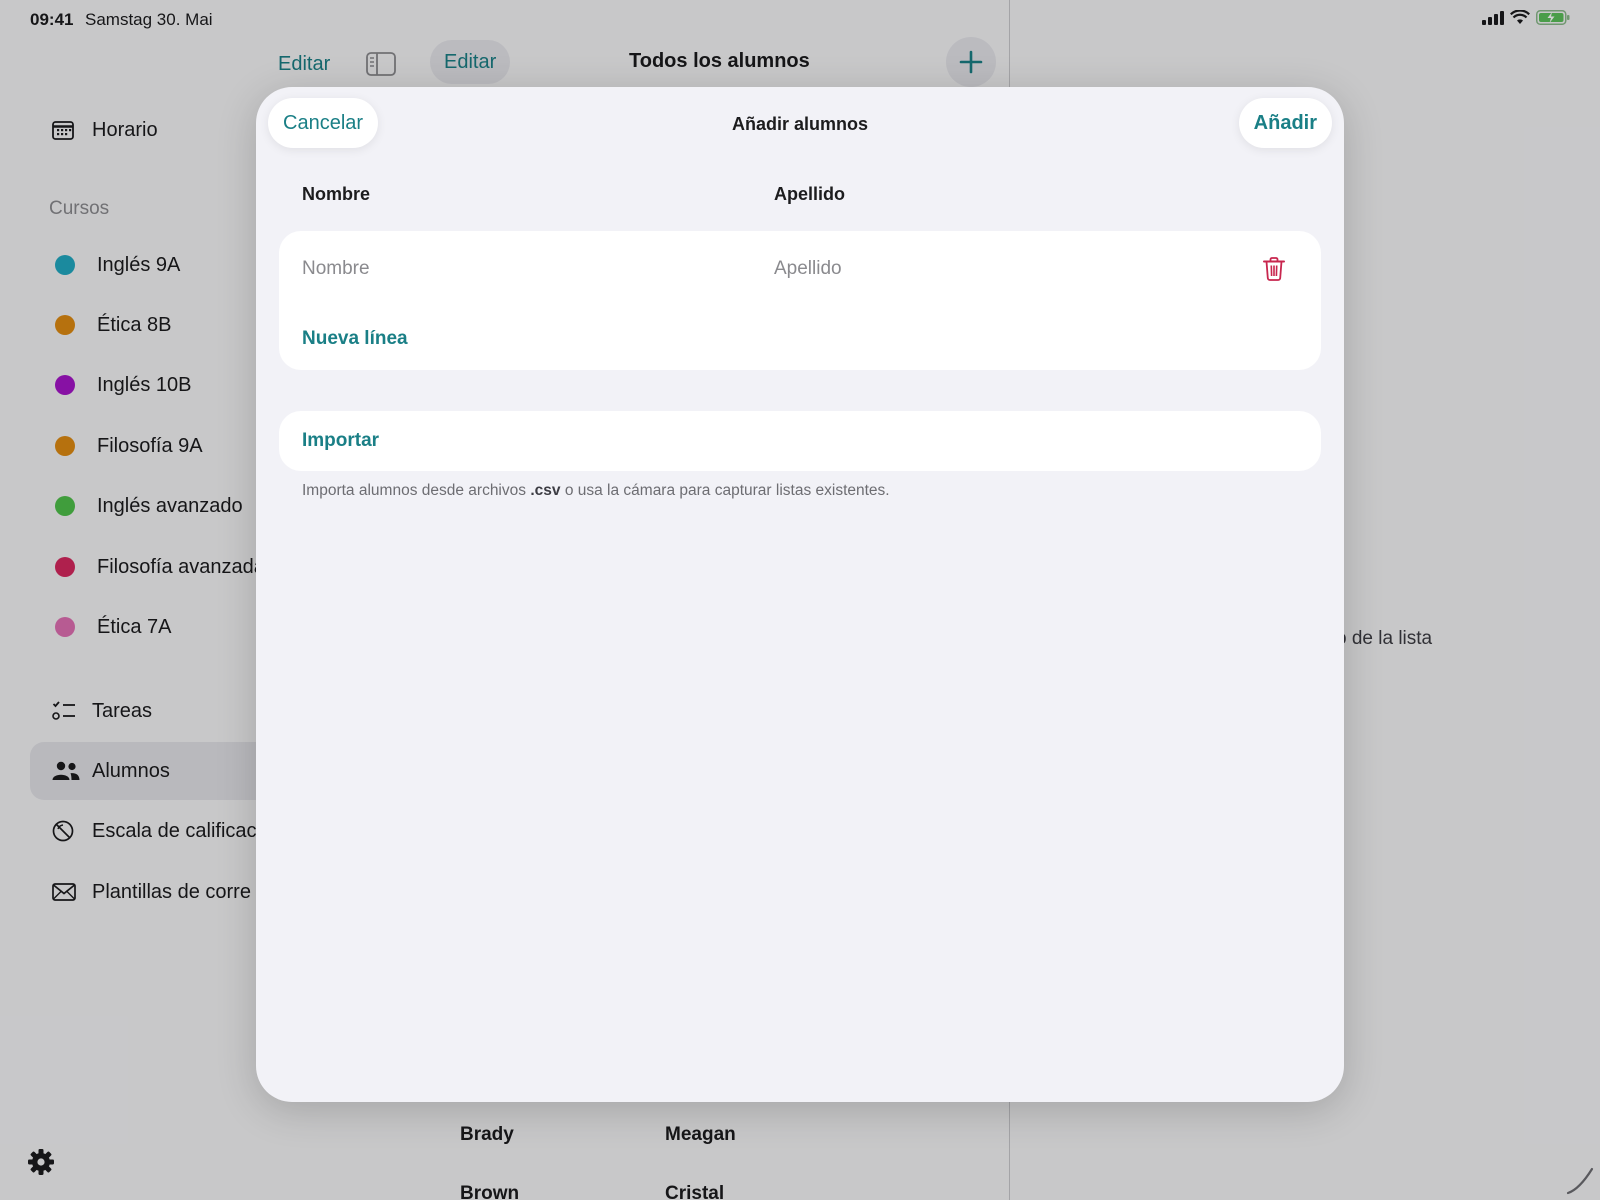  Describe the element at coordinates (800, 124) in the screenshot. I see `sheet-title: Añadir alumnos` at that location.